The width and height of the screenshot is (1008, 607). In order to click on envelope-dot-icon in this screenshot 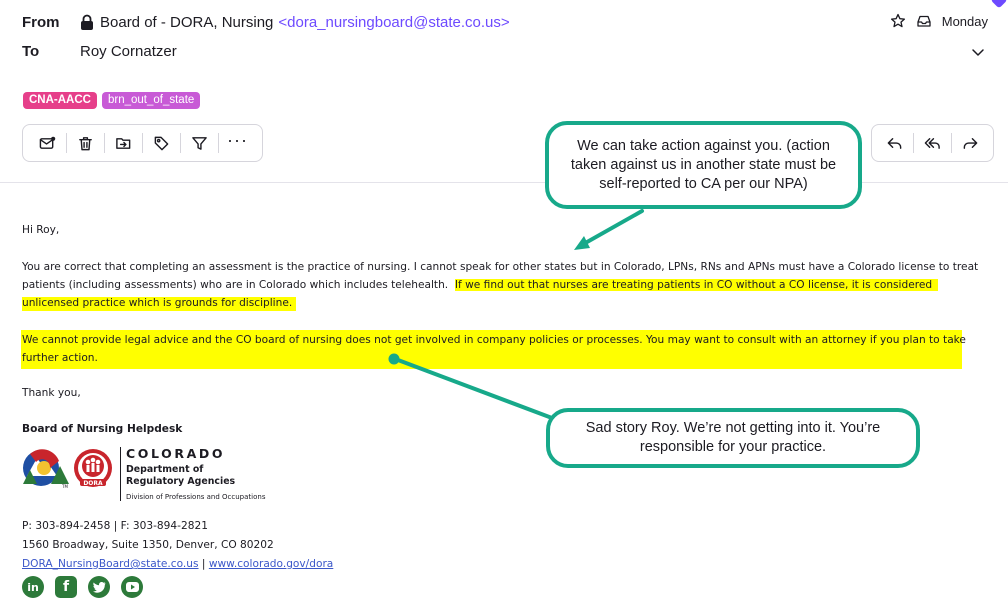, I will do `click(47, 142)`.